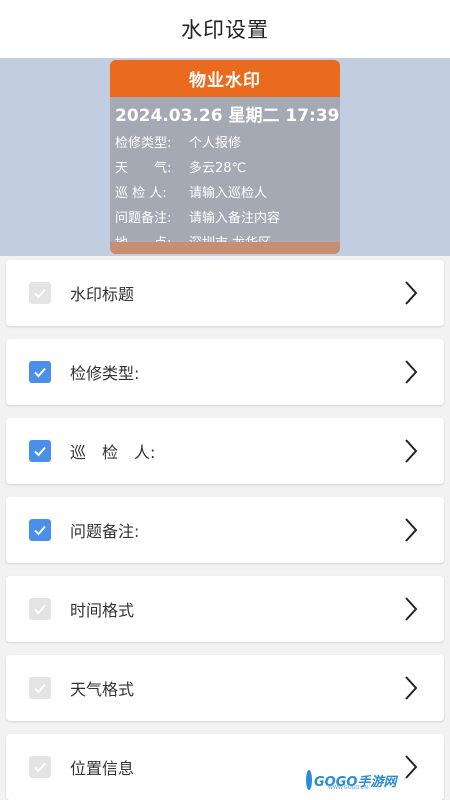 The image size is (450, 800). What do you see at coordinates (348, 788) in the screenshot?
I see `logo-subtext: WWW.GOGO.CN` at bounding box center [348, 788].